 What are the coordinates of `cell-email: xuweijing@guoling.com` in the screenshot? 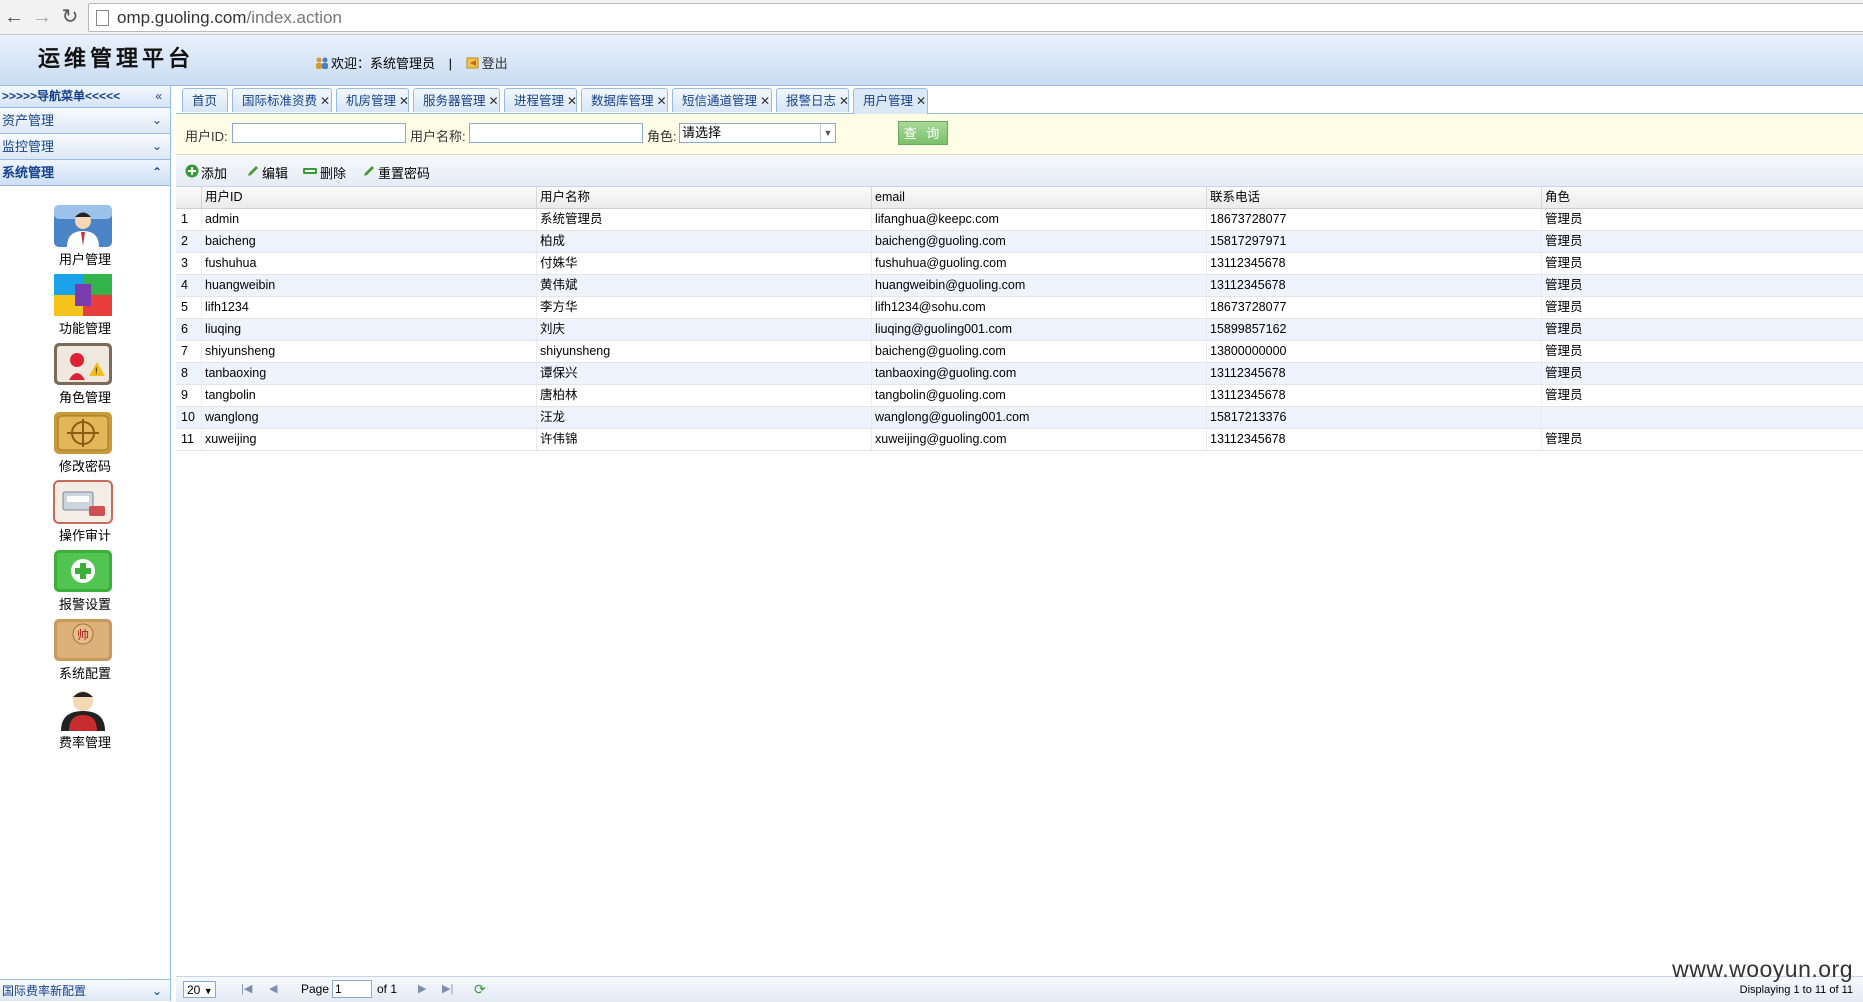 It's located at (1038, 439).